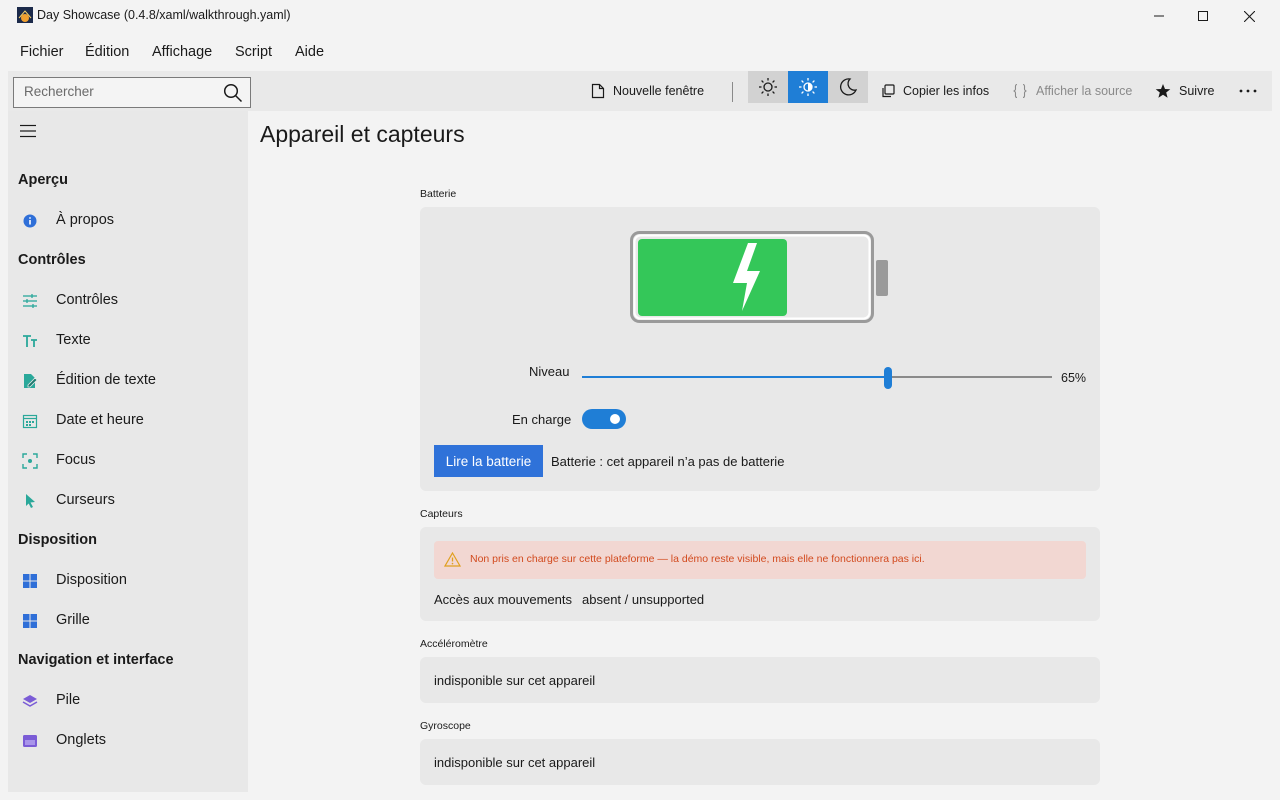 This screenshot has width=1280, height=800. What do you see at coordinates (445, 726) in the screenshot?
I see `gyroscope-section-label: Gyroscope` at bounding box center [445, 726].